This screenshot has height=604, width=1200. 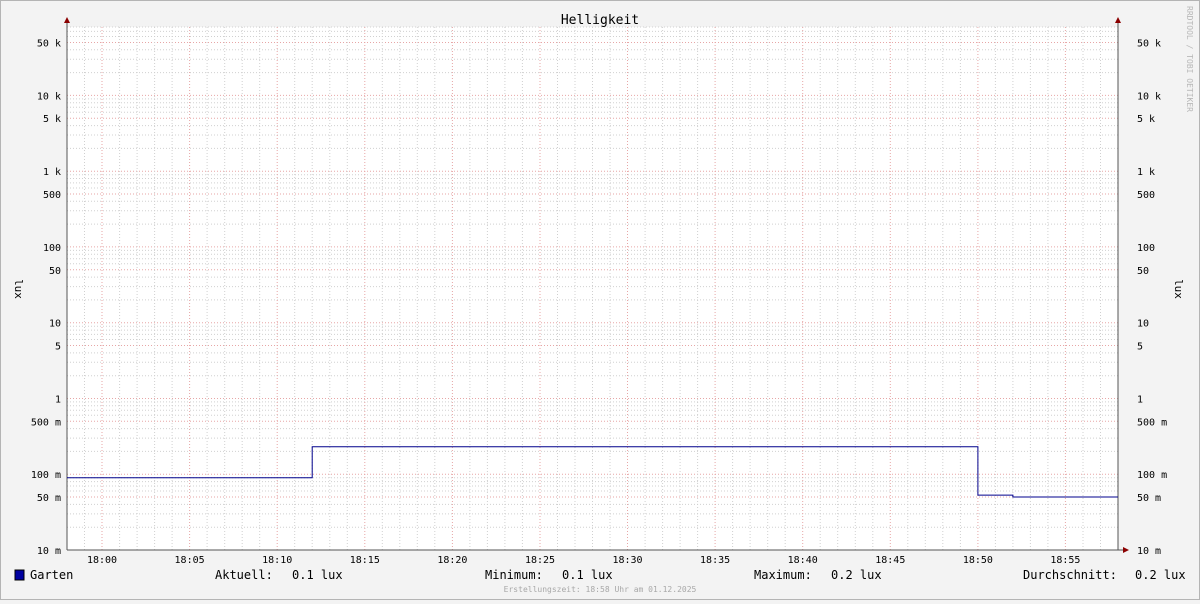 What do you see at coordinates (1149, 551) in the screenshot?
I see `y-tick-label-right: 10 m` at bounding box center [1149, 551].